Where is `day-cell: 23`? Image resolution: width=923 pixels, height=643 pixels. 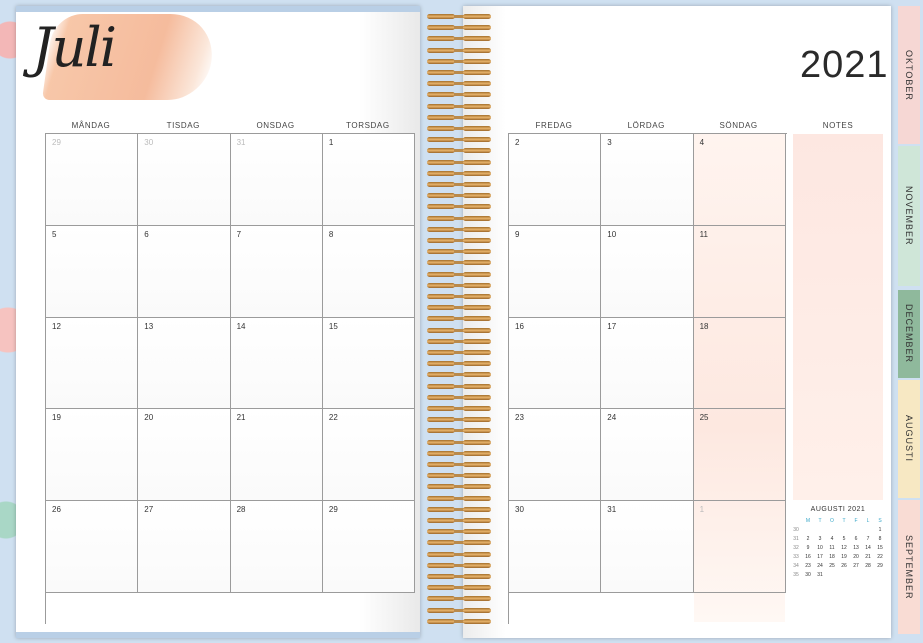
day-cell: 23 is located at coordinates (555, 455).